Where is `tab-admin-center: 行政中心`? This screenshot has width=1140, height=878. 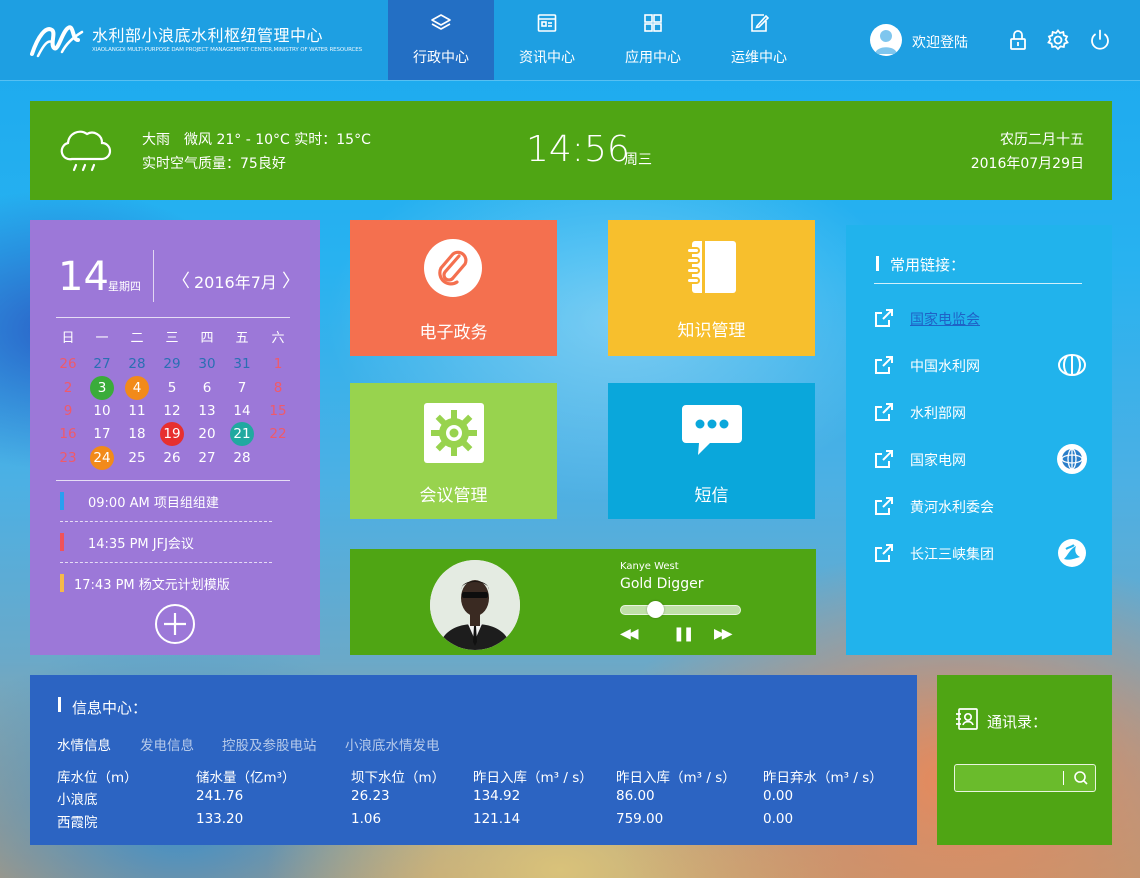
tab-admin-center: 行政中心 is located at coordinates (441, 40).